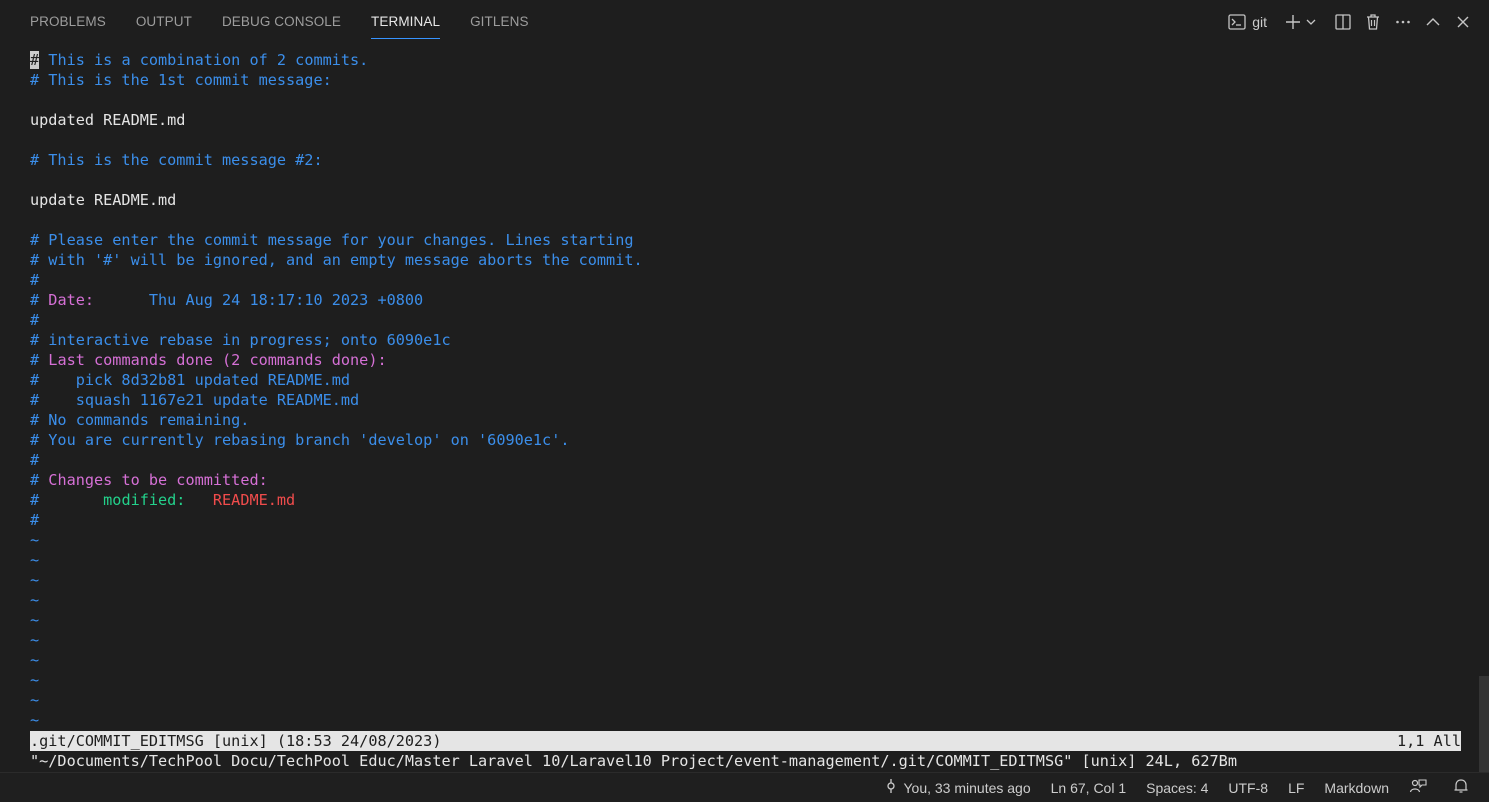 This screenshot has height=802, width=1489. What do you see at coordinates (745, 80) in the screenshot?
I see `terminal-line: # This is the 1st commit message:` at bounding box center [745, 80].